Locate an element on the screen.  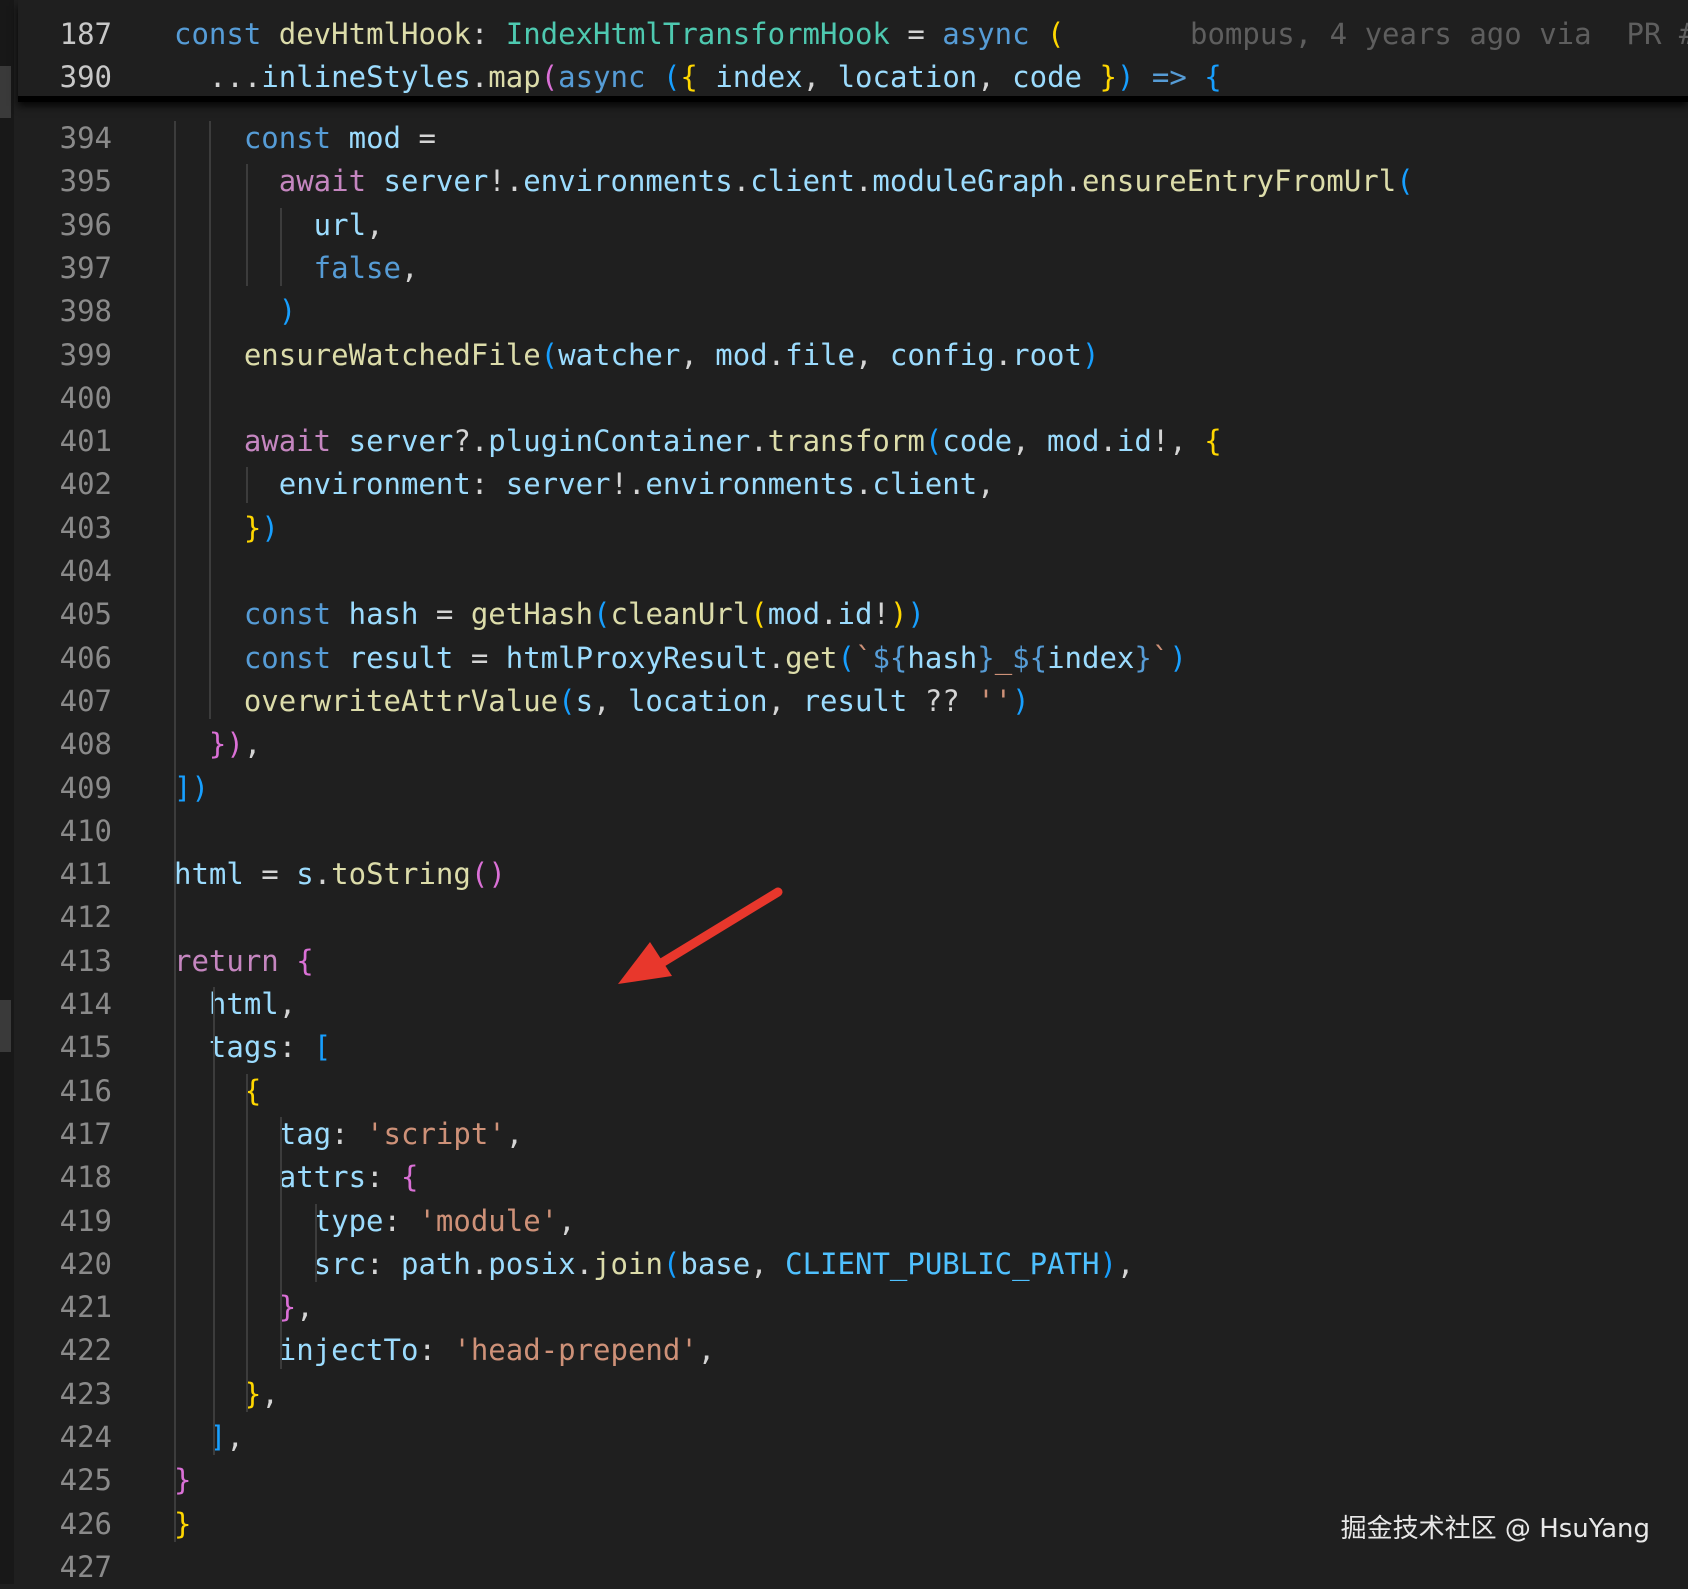
code-token: id is located at coordinates (1134, 441).